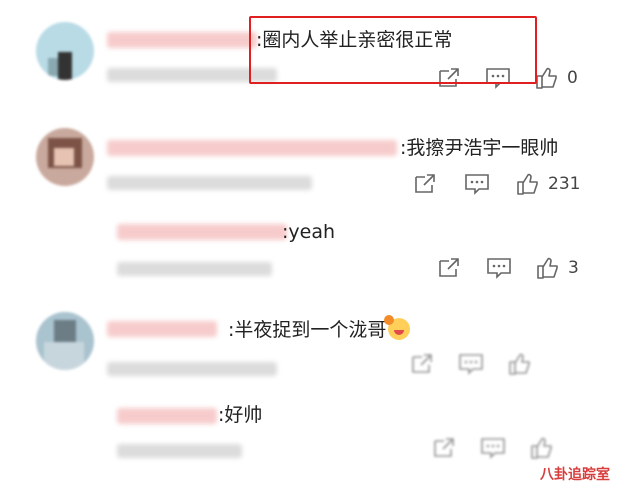  I want to click on reply-actions, so click(497, 448).